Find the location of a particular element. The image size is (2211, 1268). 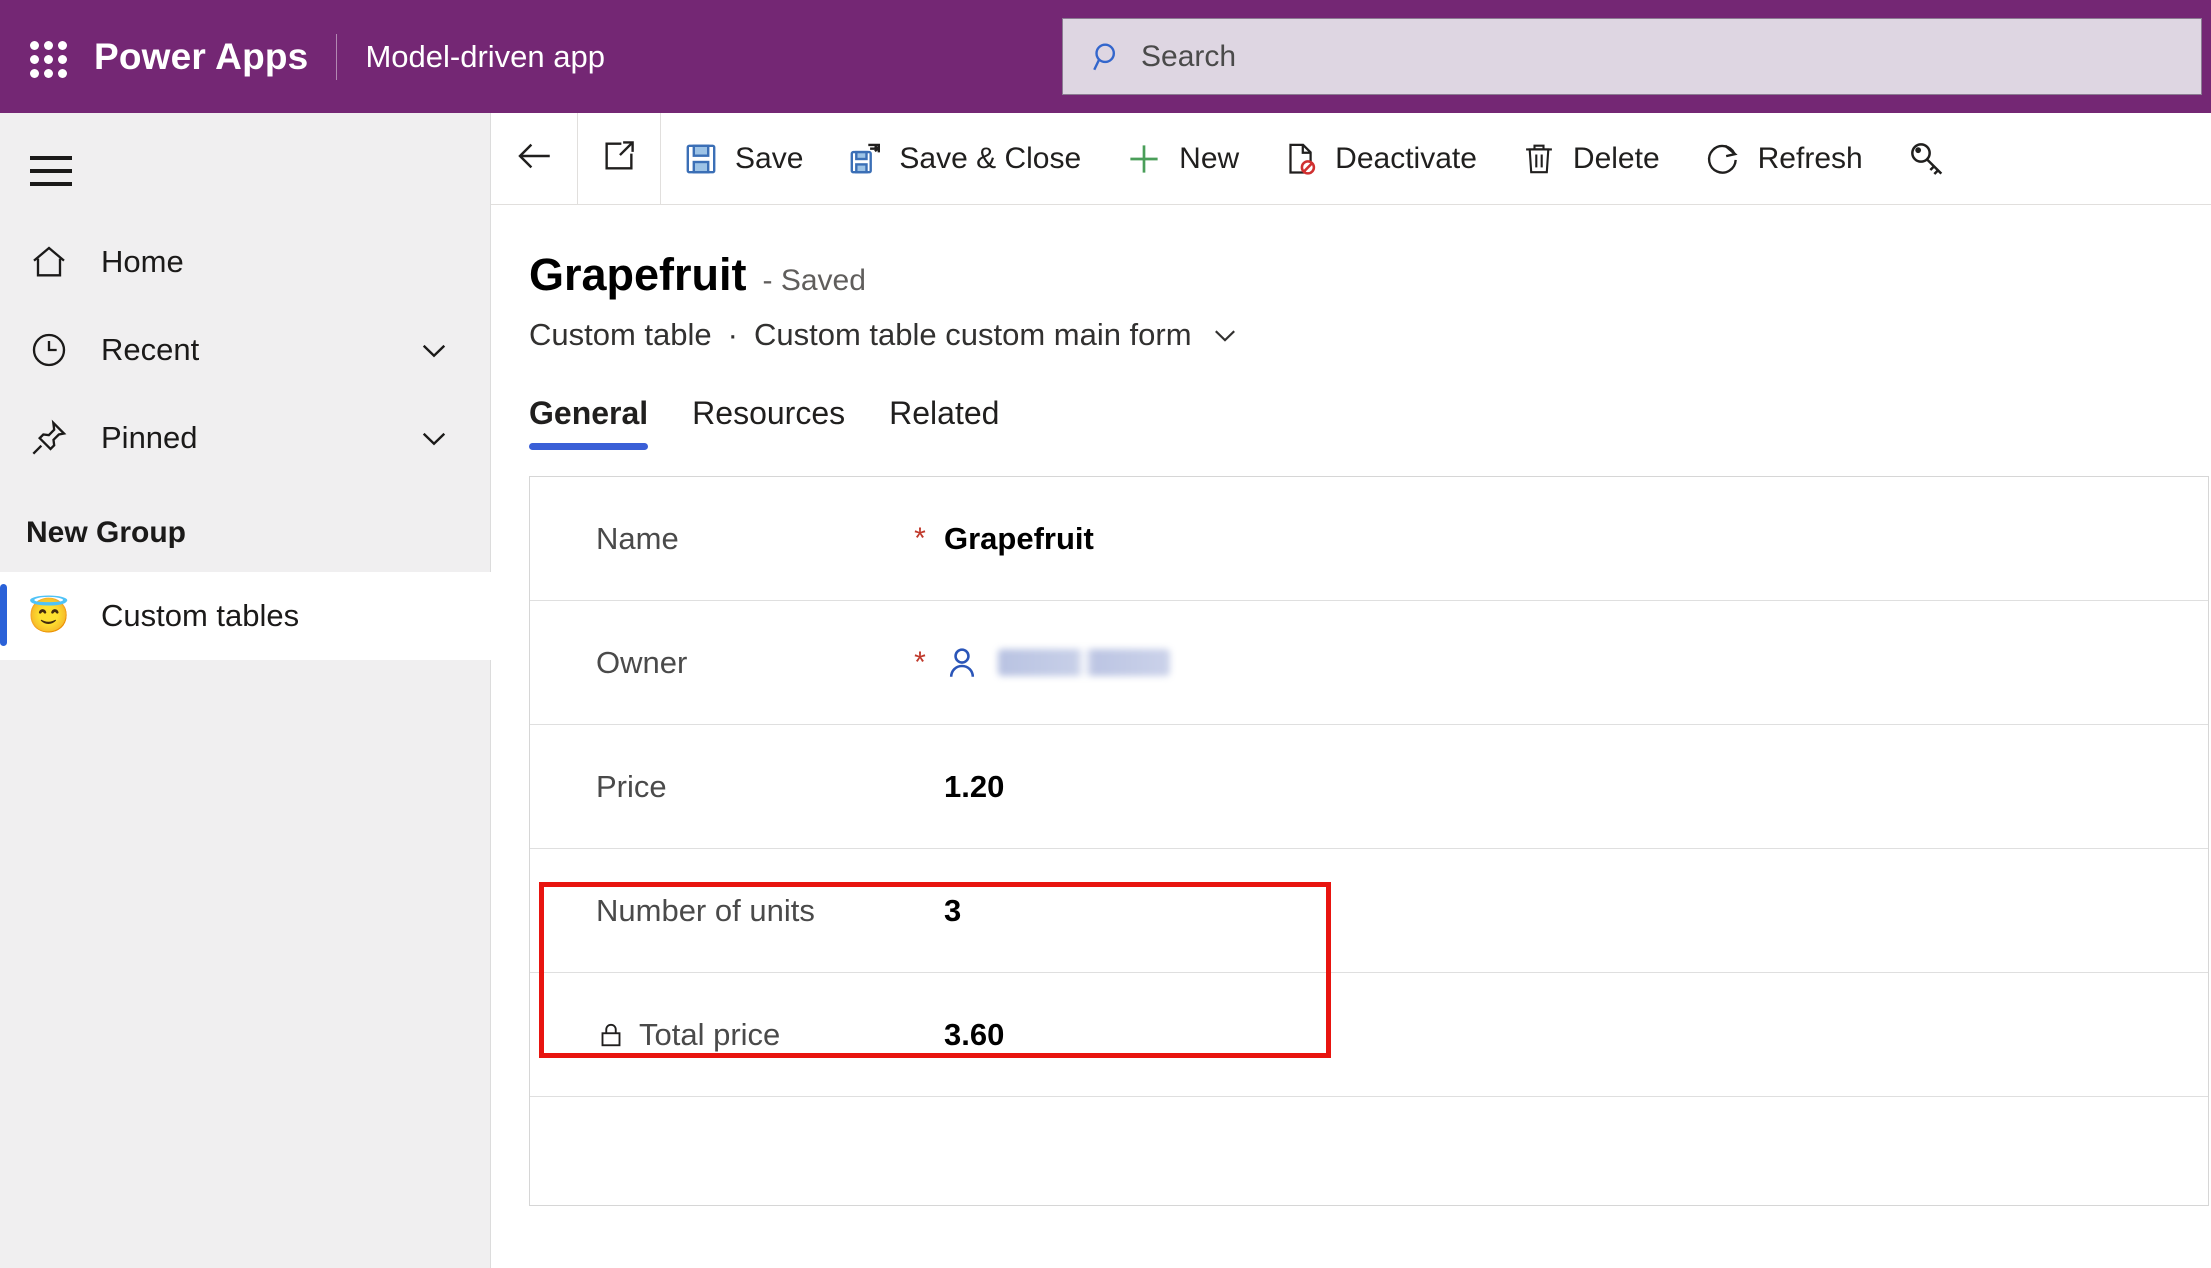

tab-general: General is located at coordinates (589, 422).